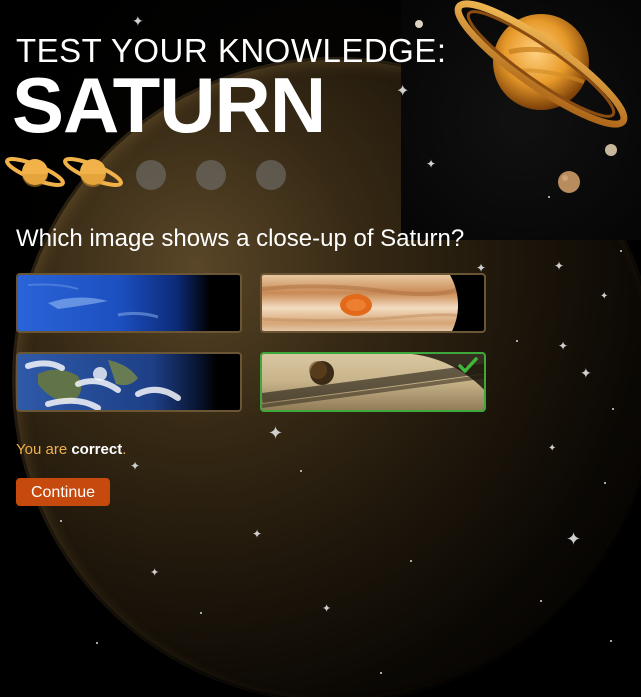  What do you see at coordinates (97, 449) in the screenshot?
I see `feedback-result: correct` at bounding box center [97, 449].